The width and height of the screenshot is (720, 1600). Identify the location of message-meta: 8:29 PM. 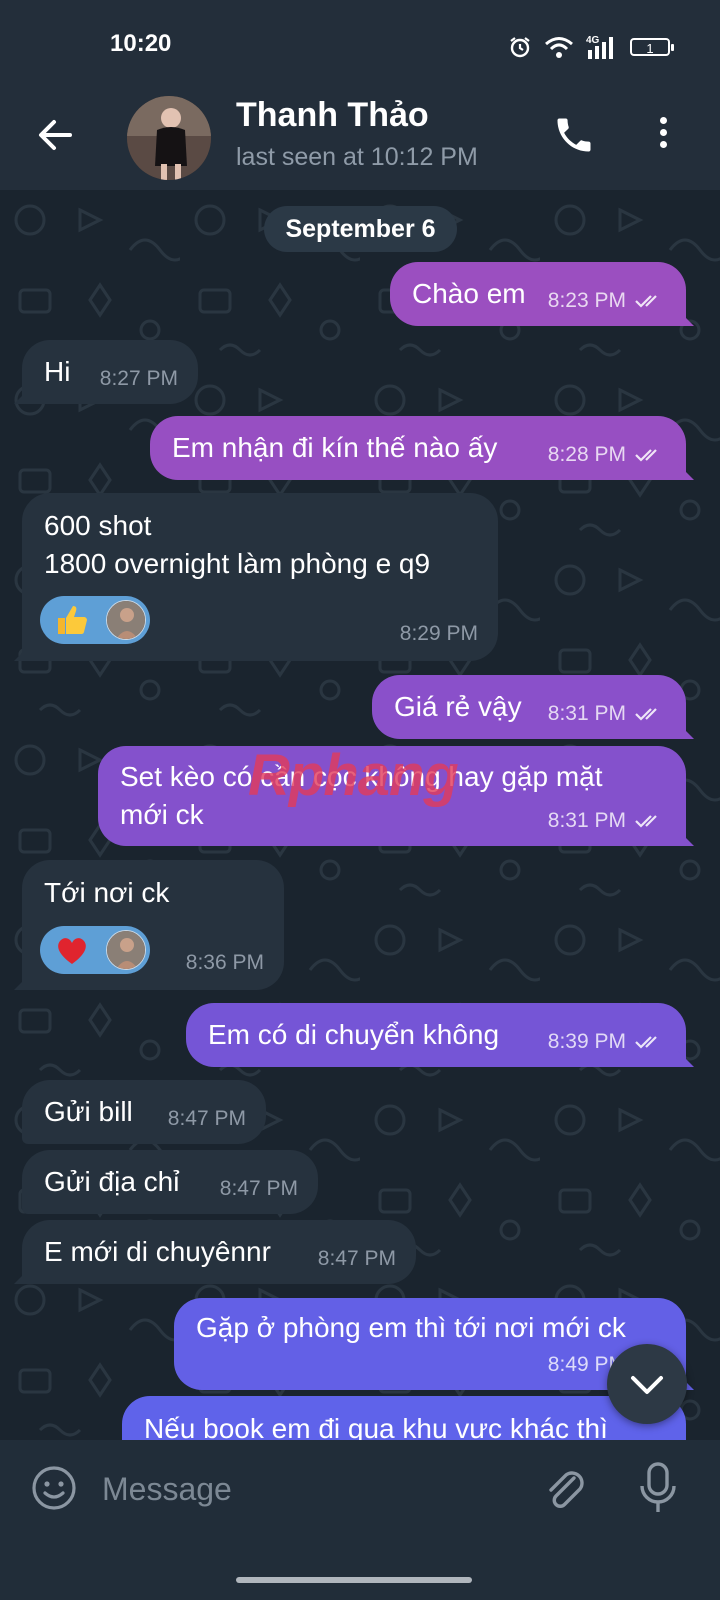
(439, 634).